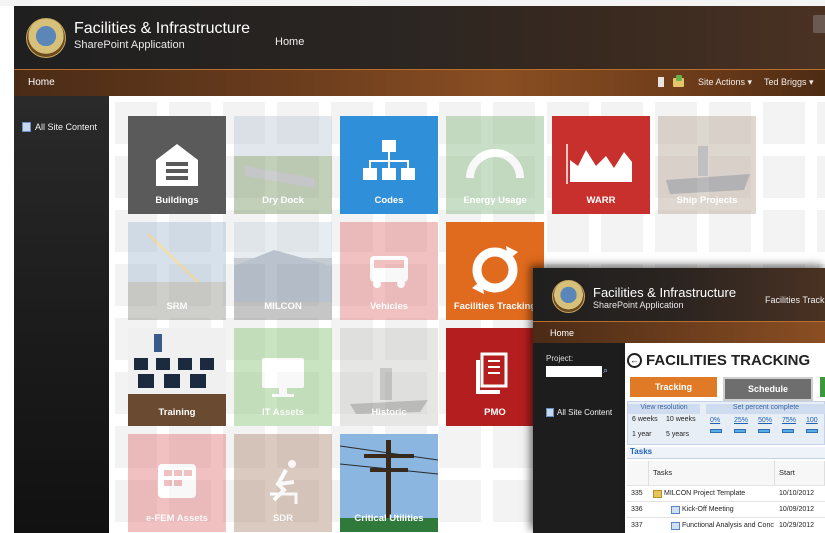 This screenshot has width=825, height=533. What do you see at coordinates (129, 45) in the screenshot?
I see `site-subtitle: SharePoint Application` at bounding box center [129, 45].